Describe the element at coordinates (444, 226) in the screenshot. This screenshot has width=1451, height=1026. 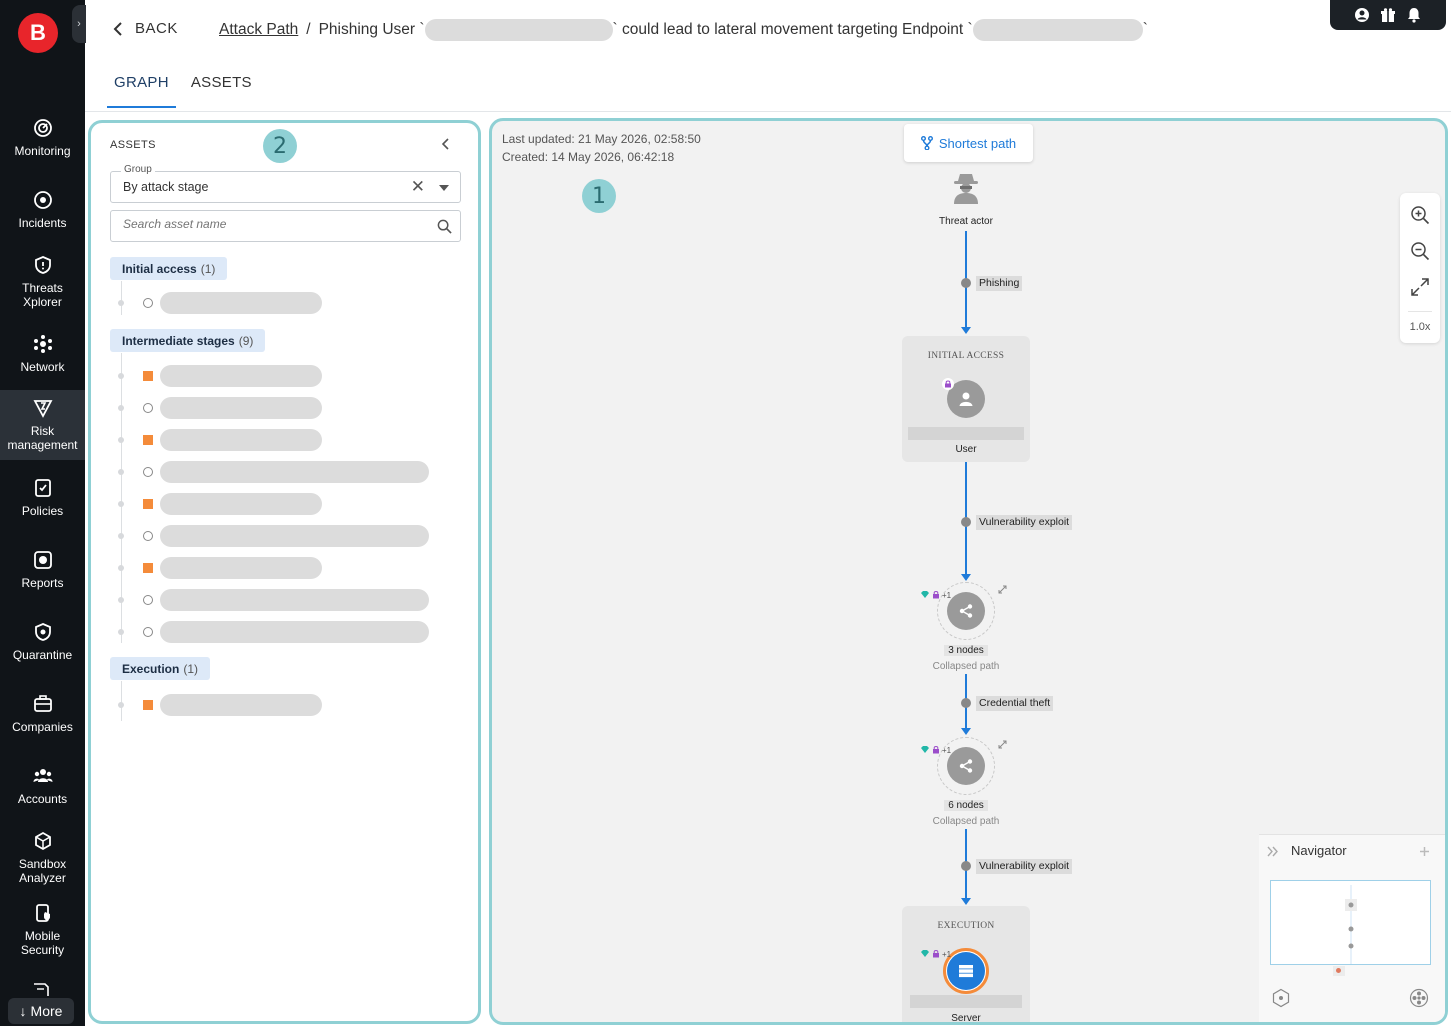
I see `search-icon` at that location.